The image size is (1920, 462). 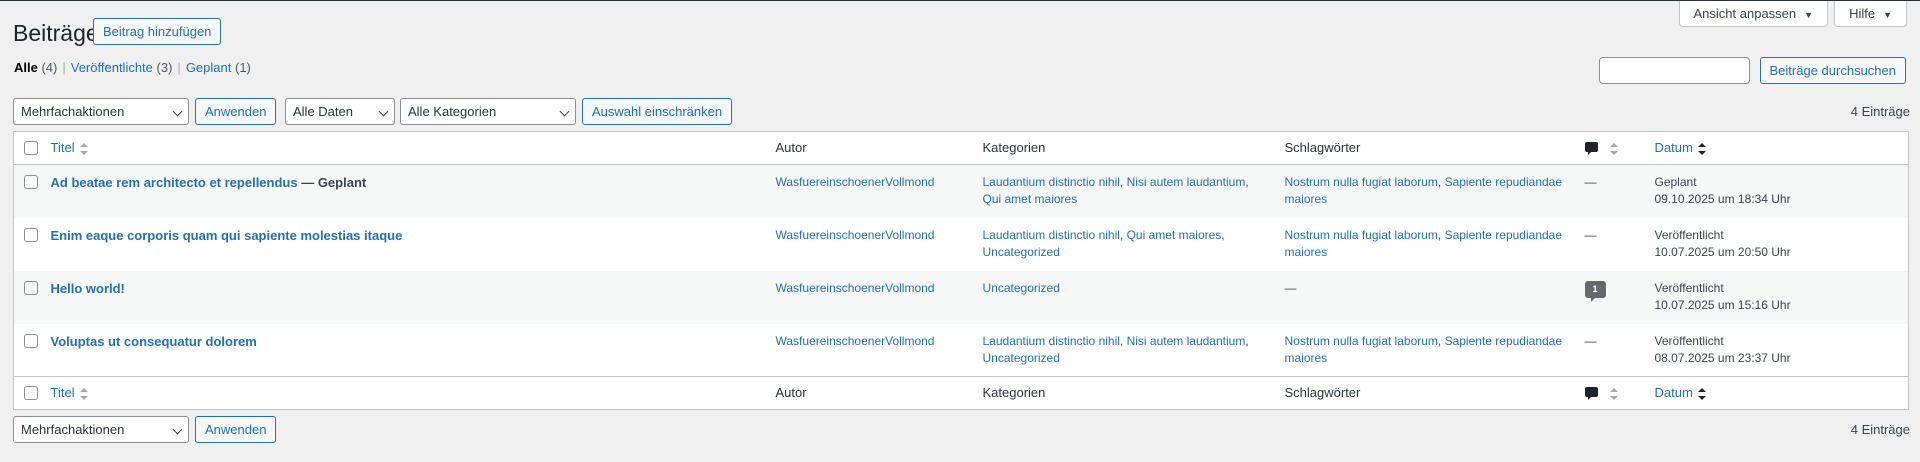 What do you see at coordinates (1722, 251) in the screenshot?
I see `date-value: 10.07.2025 um 20:50 Uhr` at bounding box center [1722, 251].